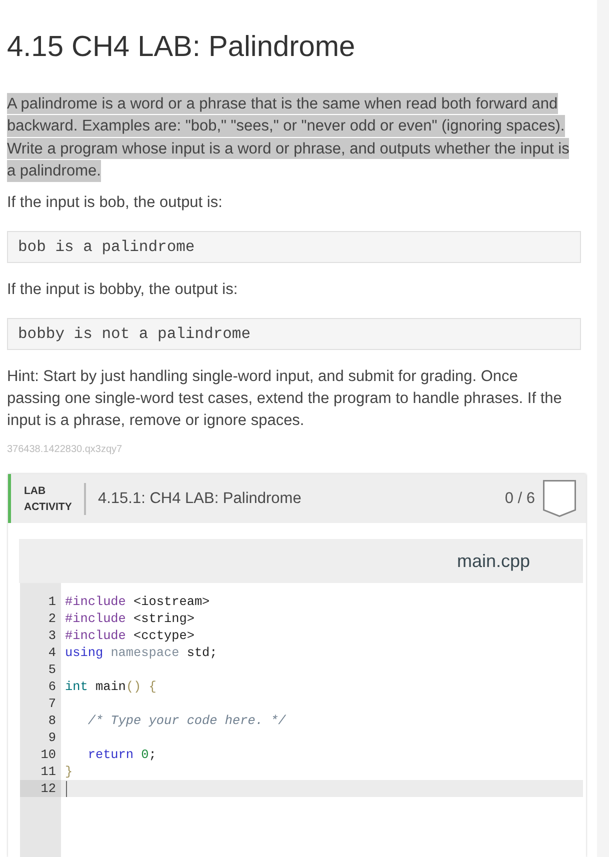  Describe the element at coordinates (40, 788) in the screenshot. I see `line-number: 12` at that location.